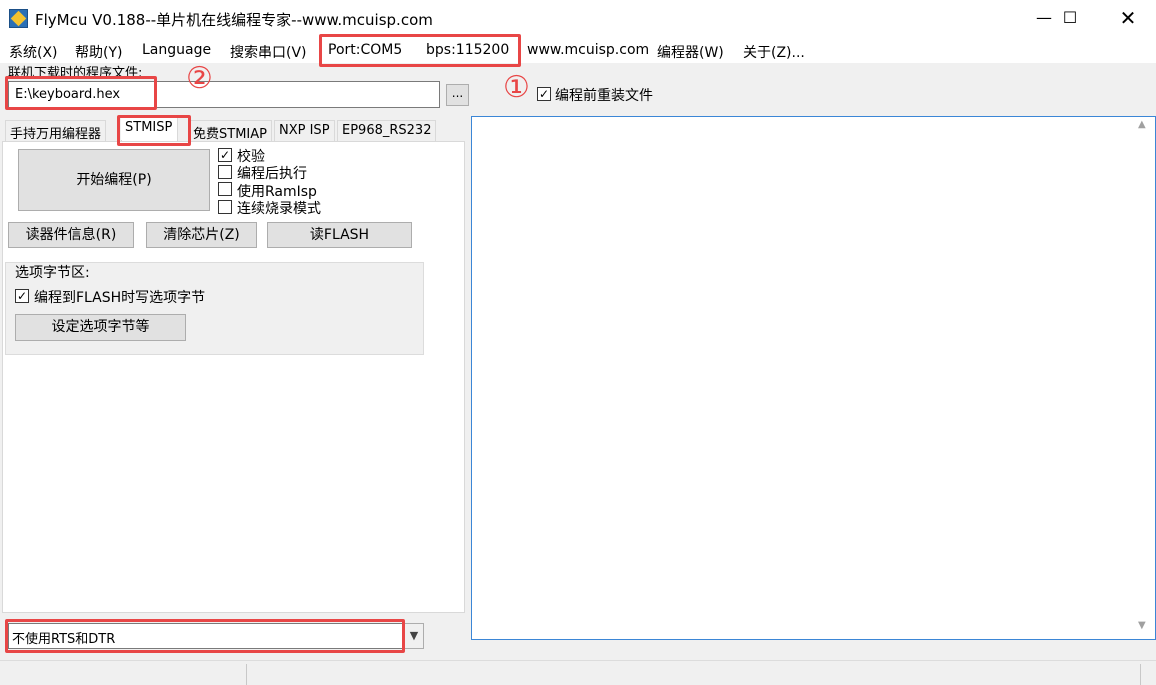  Describe the element at coordinates (272, 174) in the screenshot. I see `run-after-label: 编程后执行` at that location.